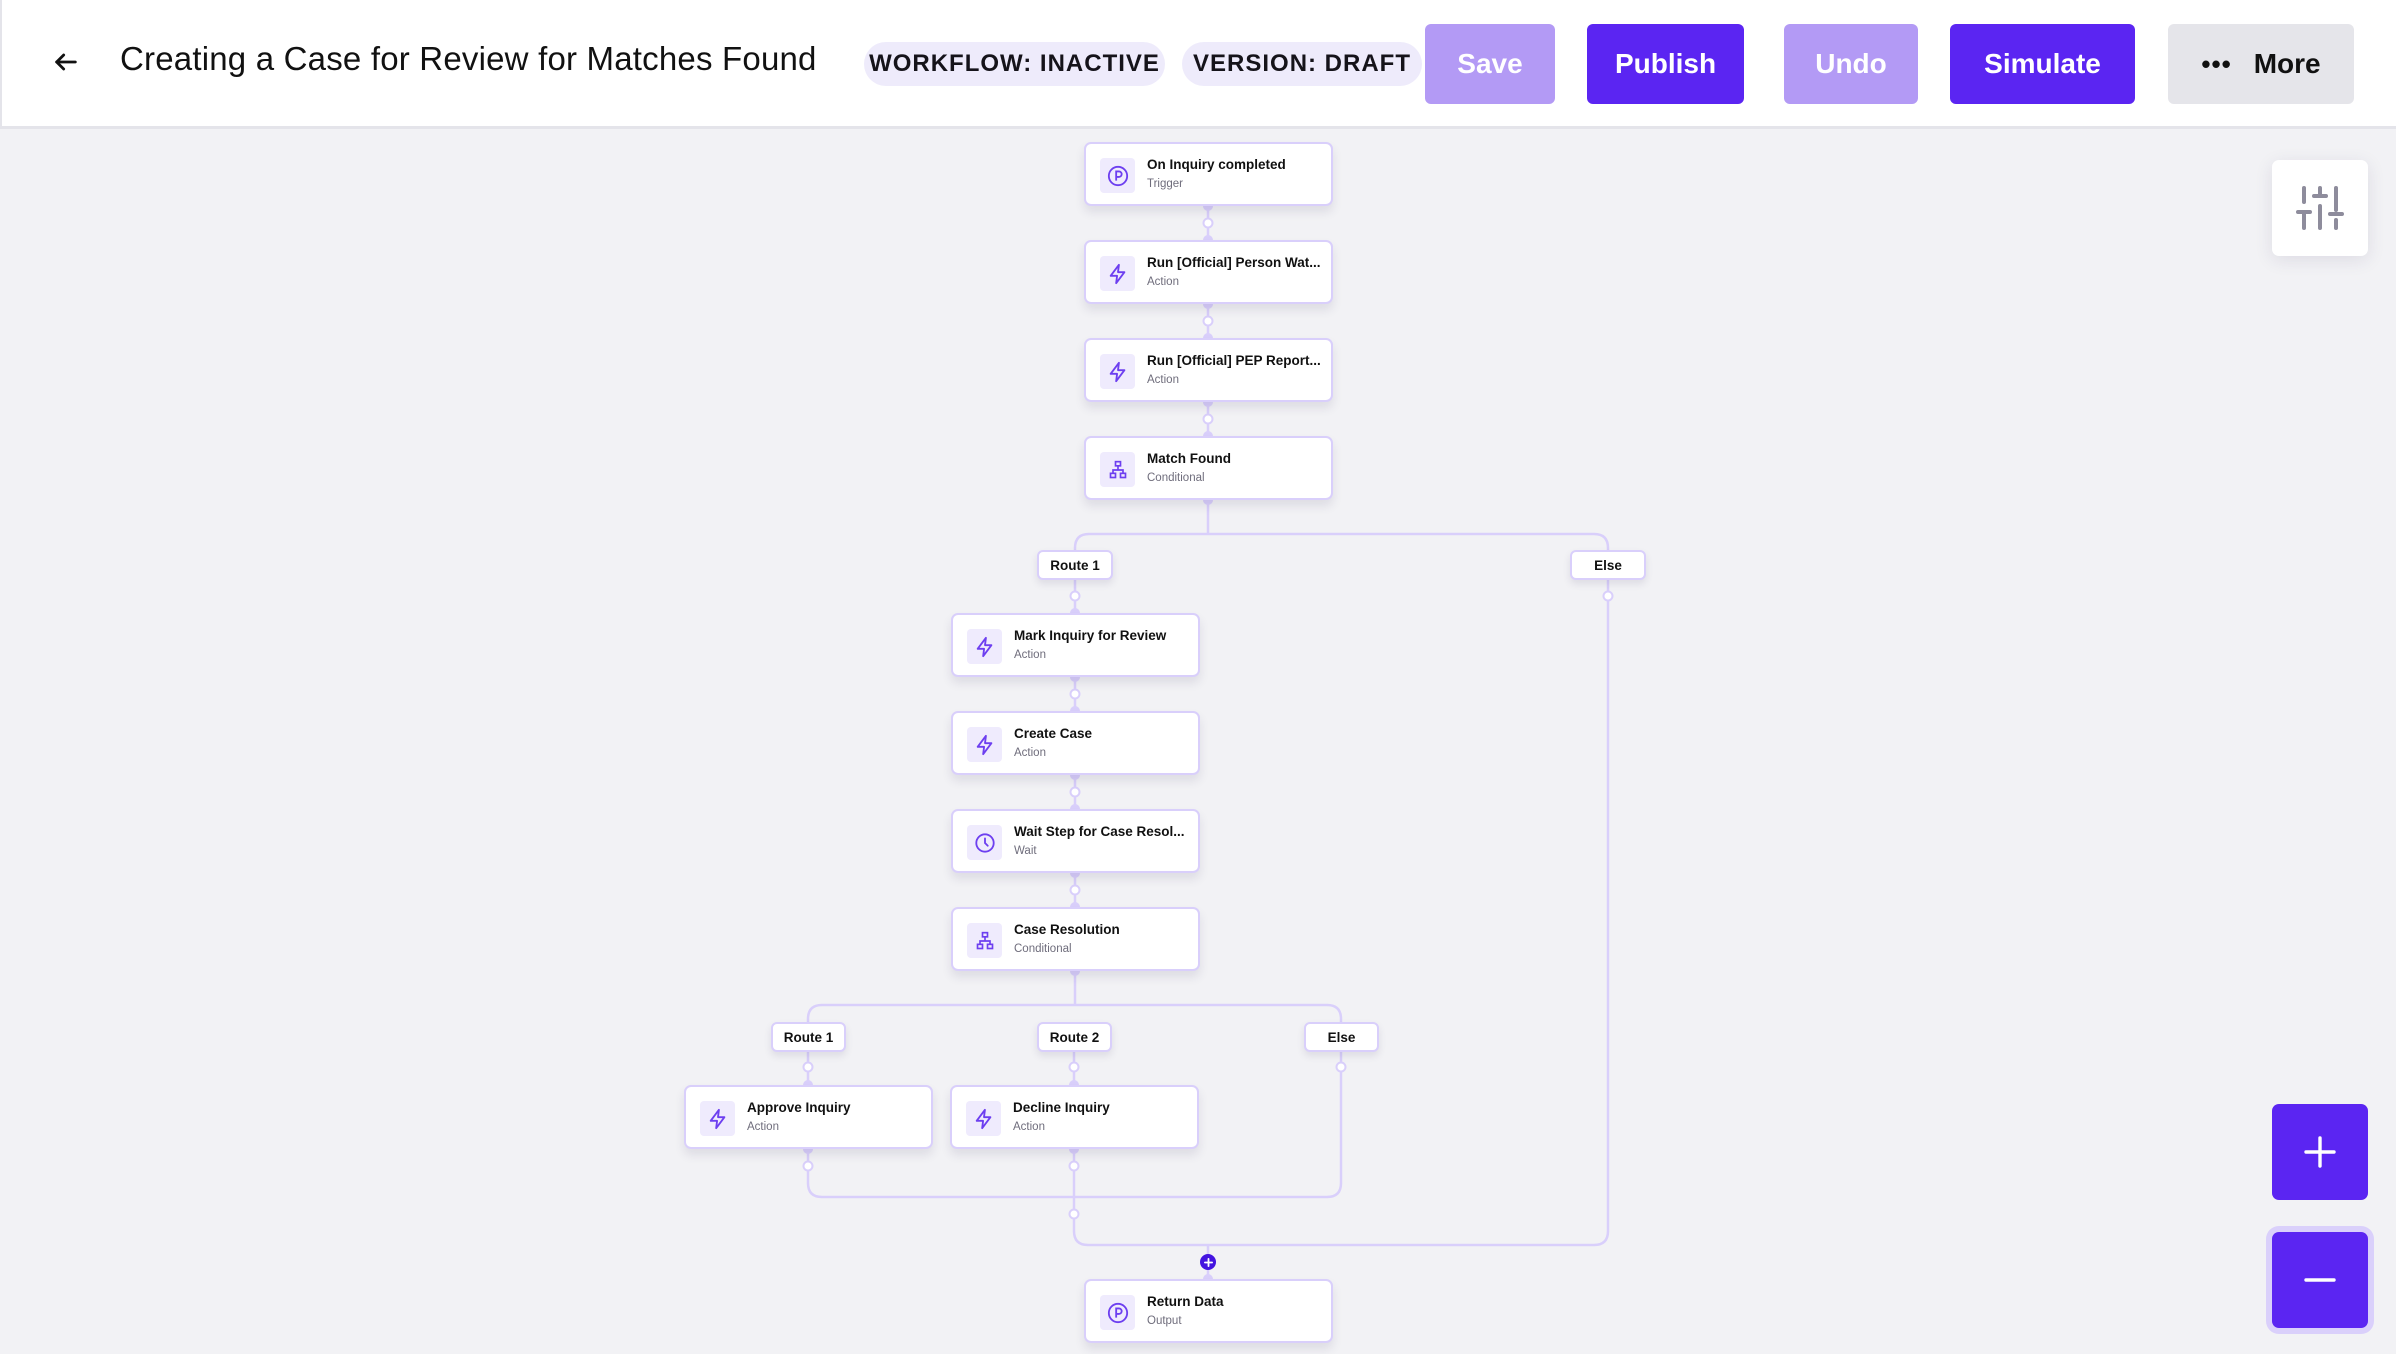 The image size is (2396, 1354). Describe the element at coordinates (1208, 370) in the screenshot. I see `workflow-node-pep: Run [Official] PEP Report... Action` at that location.